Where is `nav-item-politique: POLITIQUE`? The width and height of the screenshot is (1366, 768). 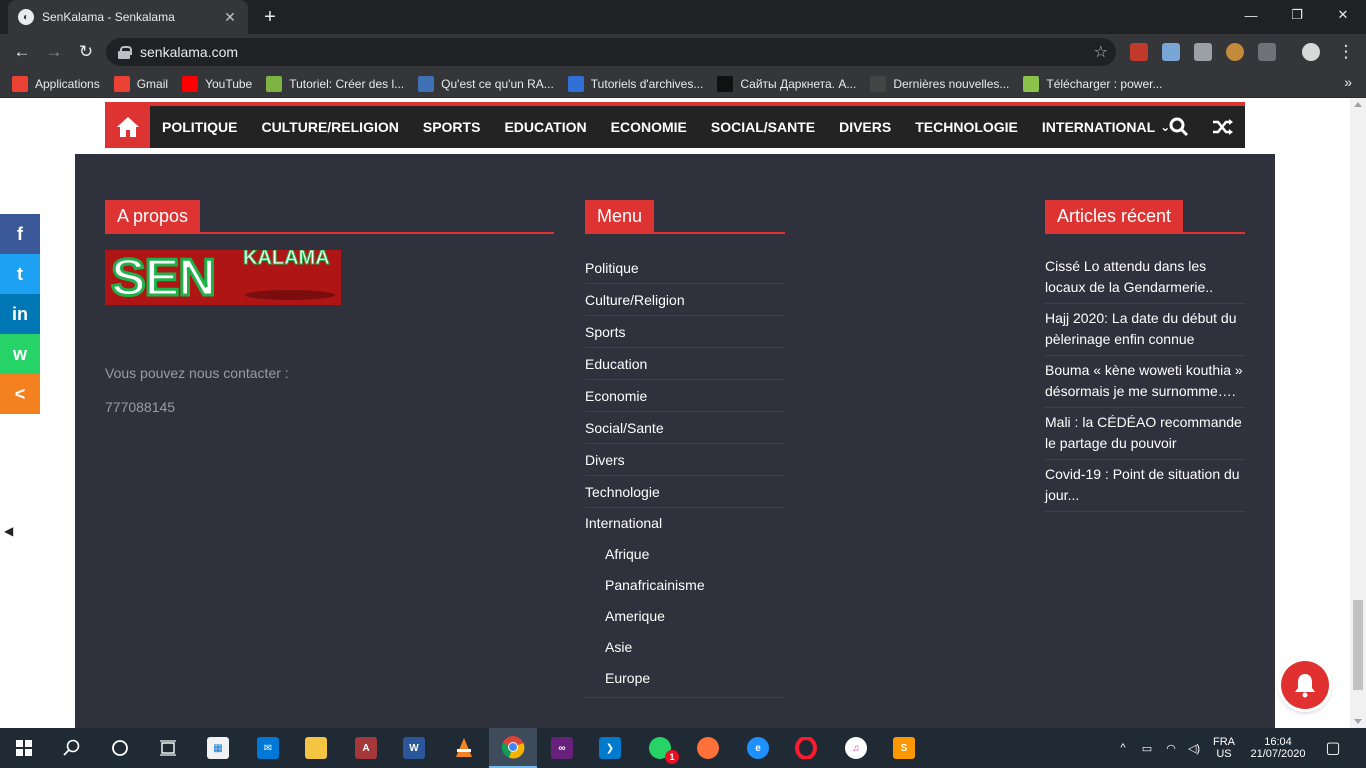 nav-item-politique: POLITIQUE is located at coordinates (199, 127).